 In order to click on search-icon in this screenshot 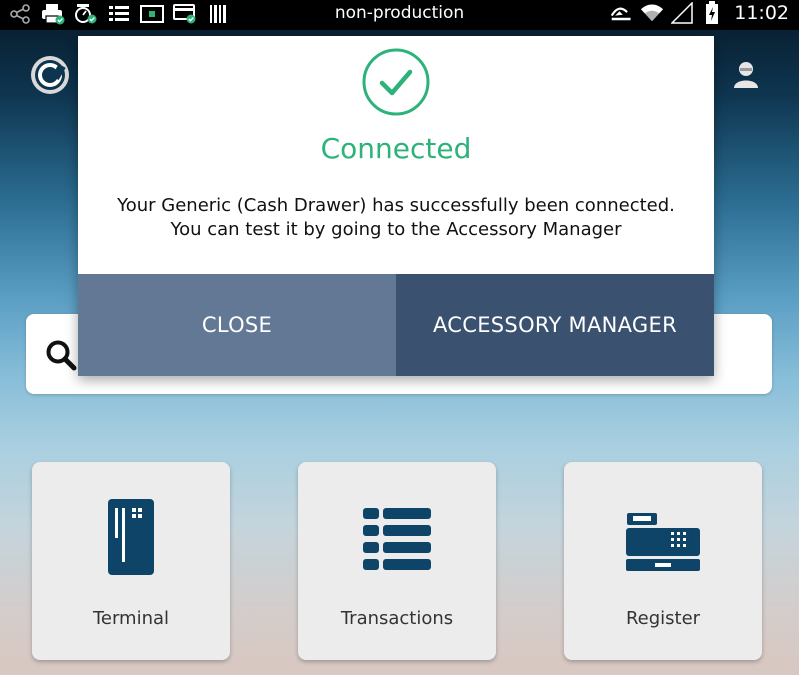, I will do `click(61, 355)`.